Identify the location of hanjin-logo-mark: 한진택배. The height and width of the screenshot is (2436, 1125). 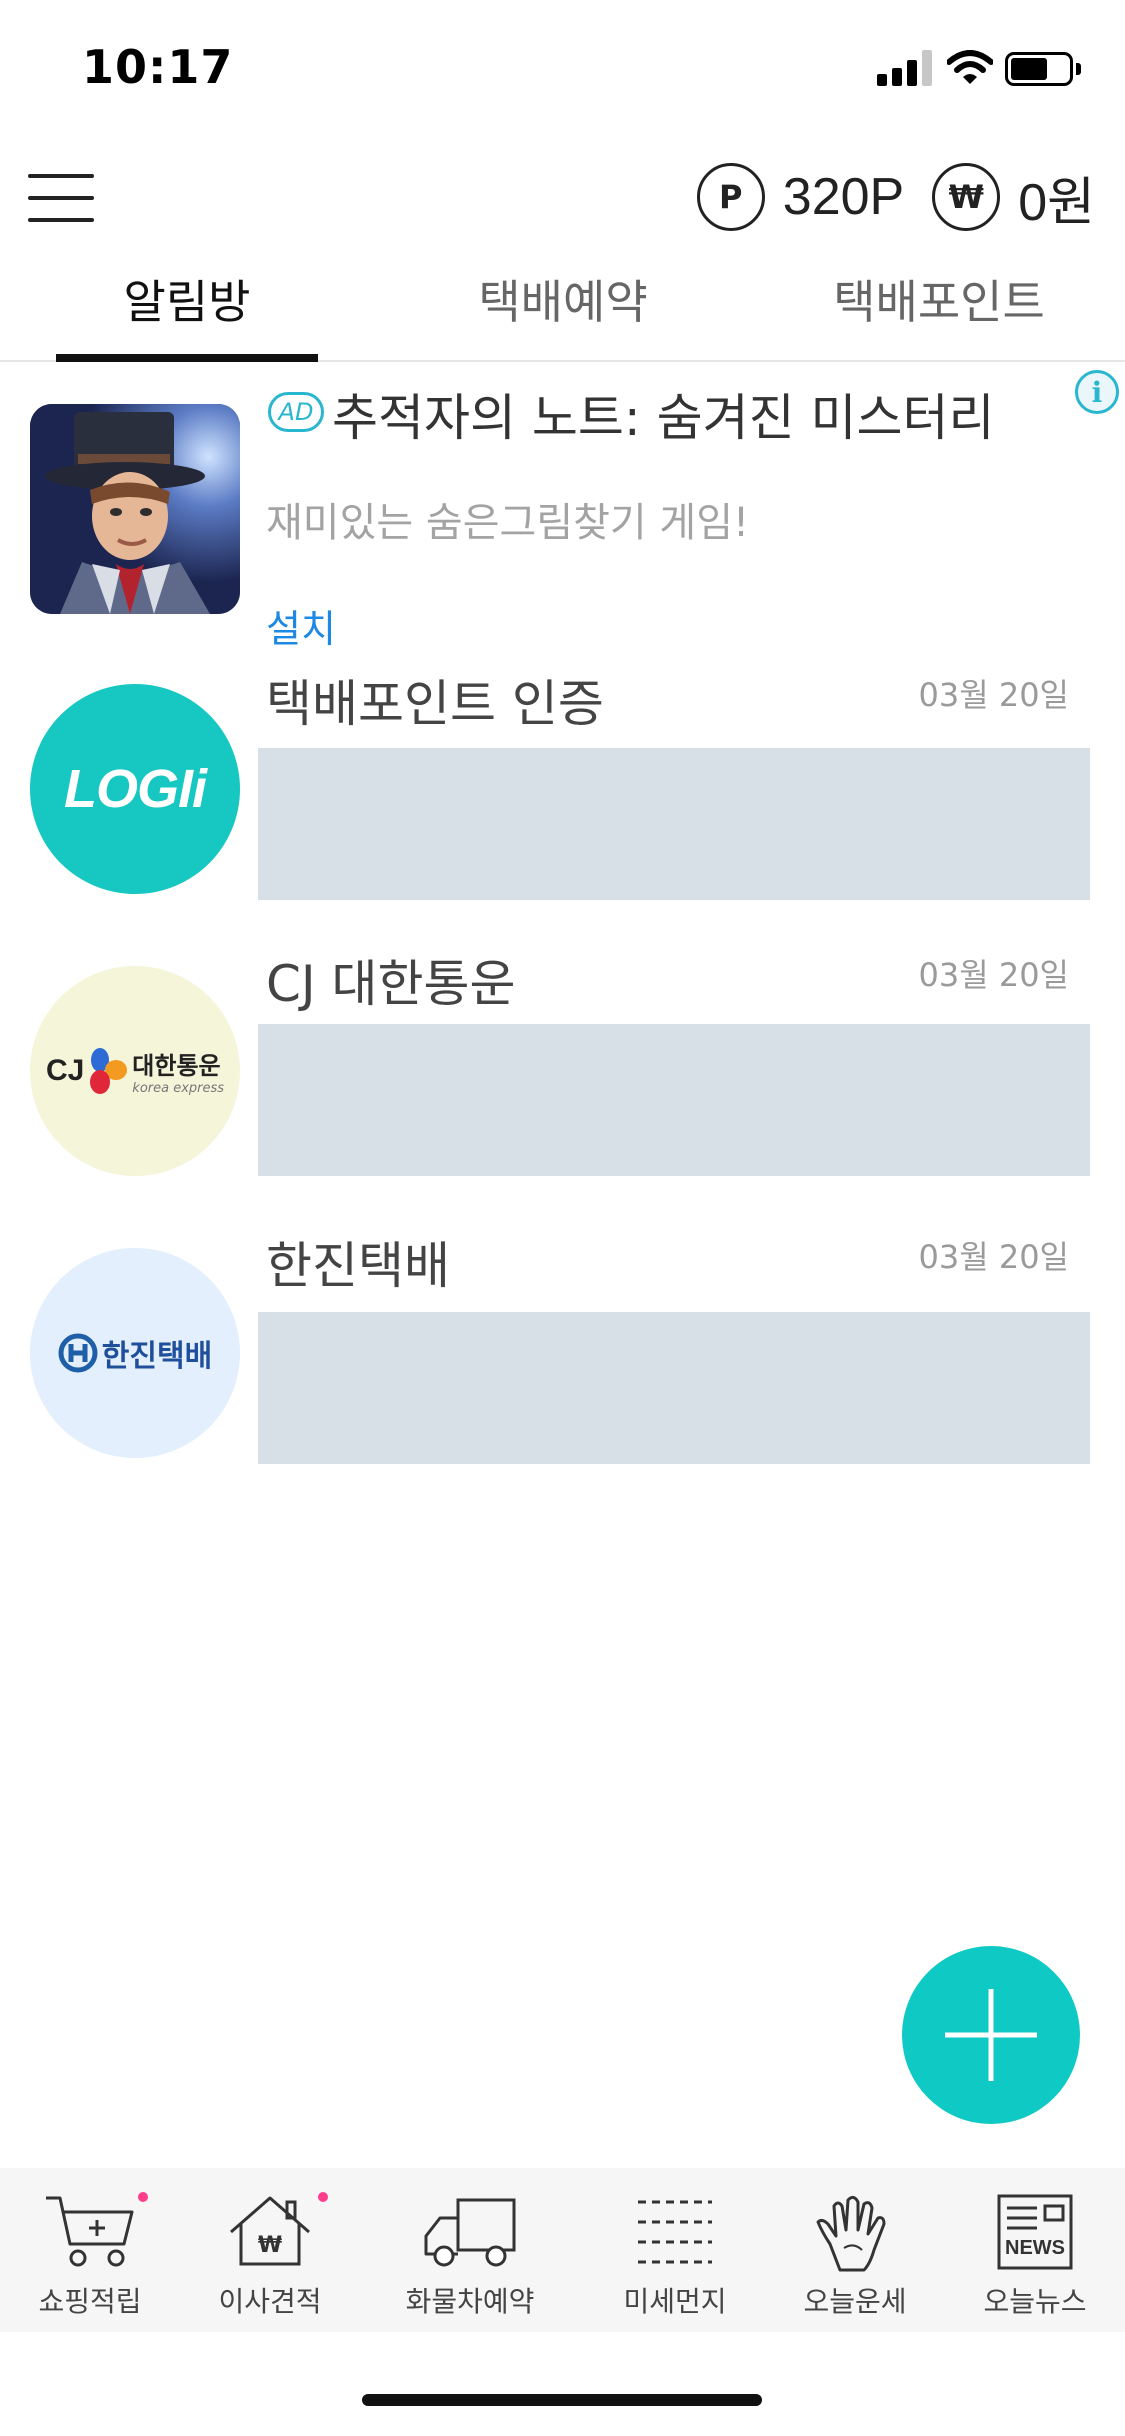
(135, 1353).